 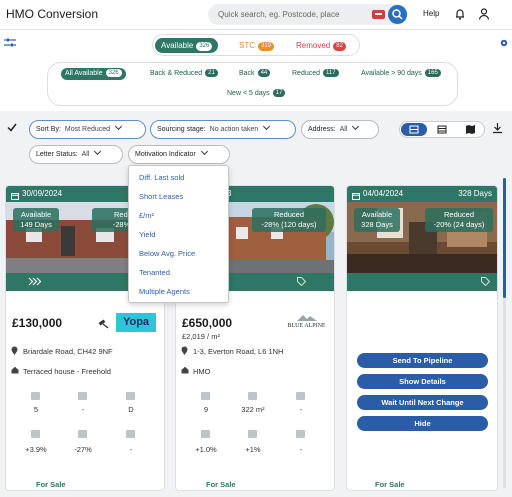 What do you see at coordinates (76, 154) in the screenshot?
I see `letter-status-select: Letter Status: All` at bounding box center [76, 154].